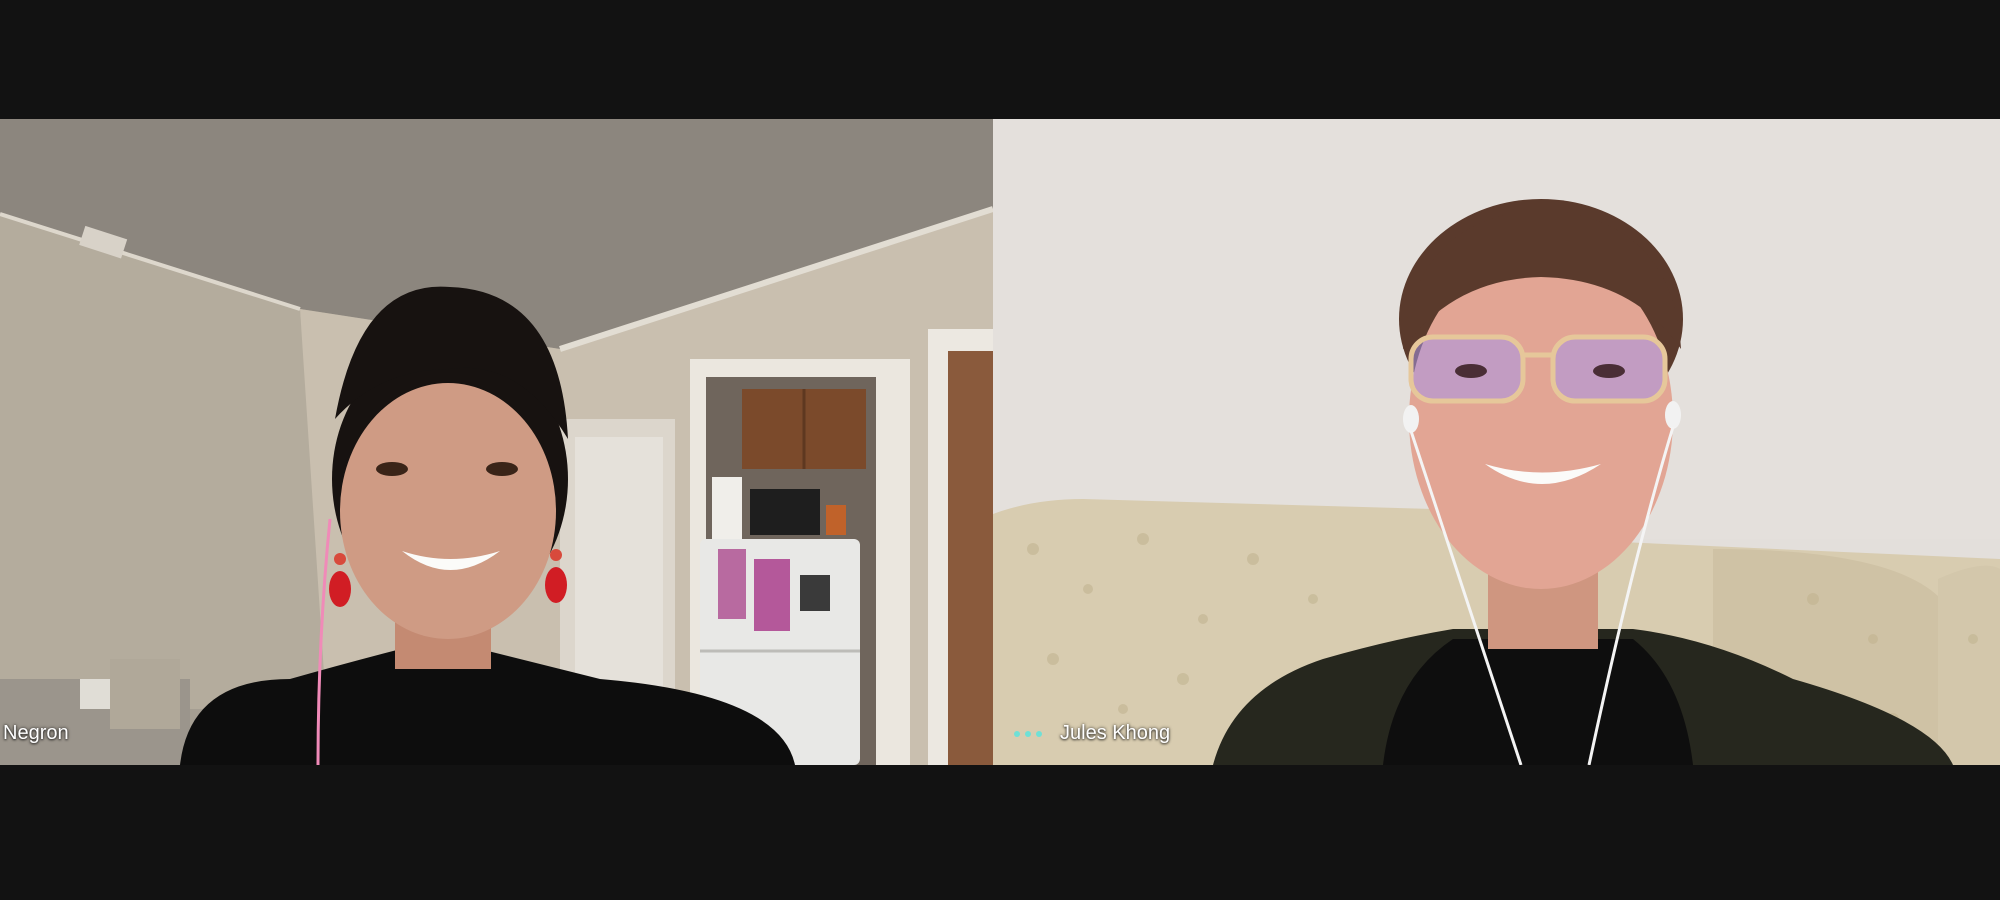 The image size is (2000, 900). Describe the element at coordinates (1115, 733) in the screenshot. I see `participant-name-label: Jules Khong` at that location.